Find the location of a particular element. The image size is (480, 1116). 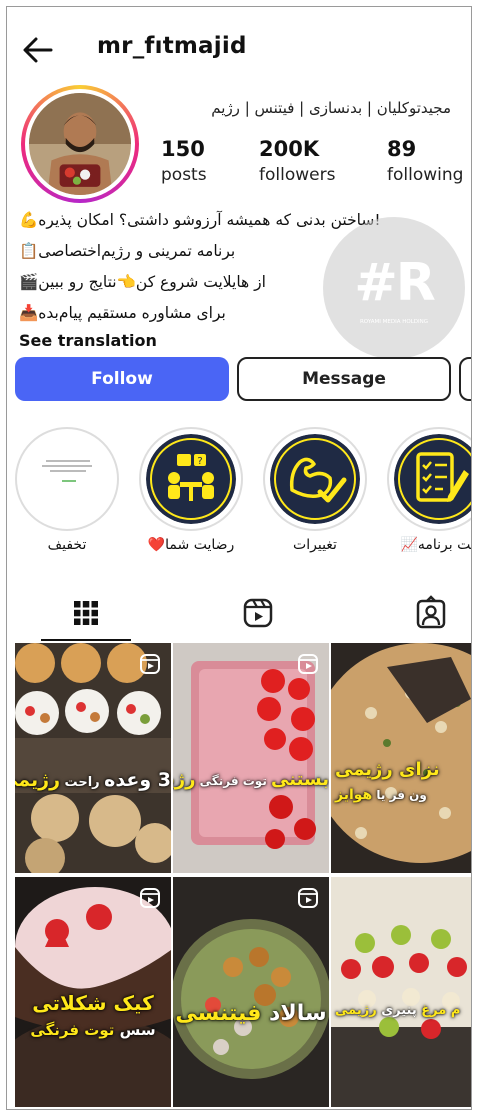

caption-mid: ون فر یا is located at coordinates (399, 795).